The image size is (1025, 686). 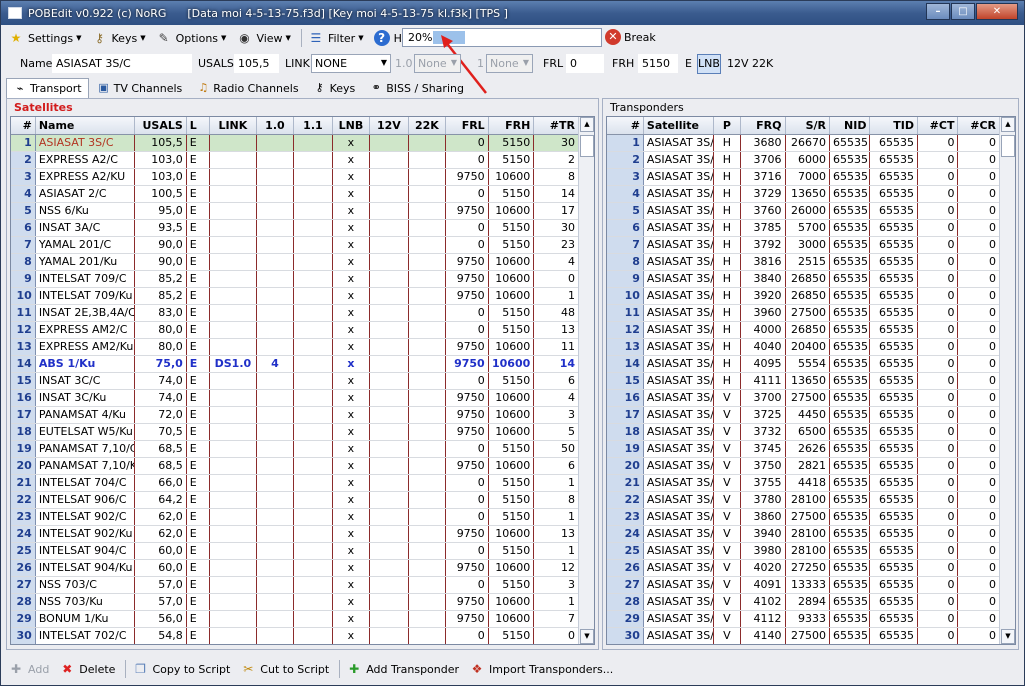 I want to click on table-row: 1 ASIASAT 3S/C 105,5 Ex 0 5150 30, so click(x=295, y=143).